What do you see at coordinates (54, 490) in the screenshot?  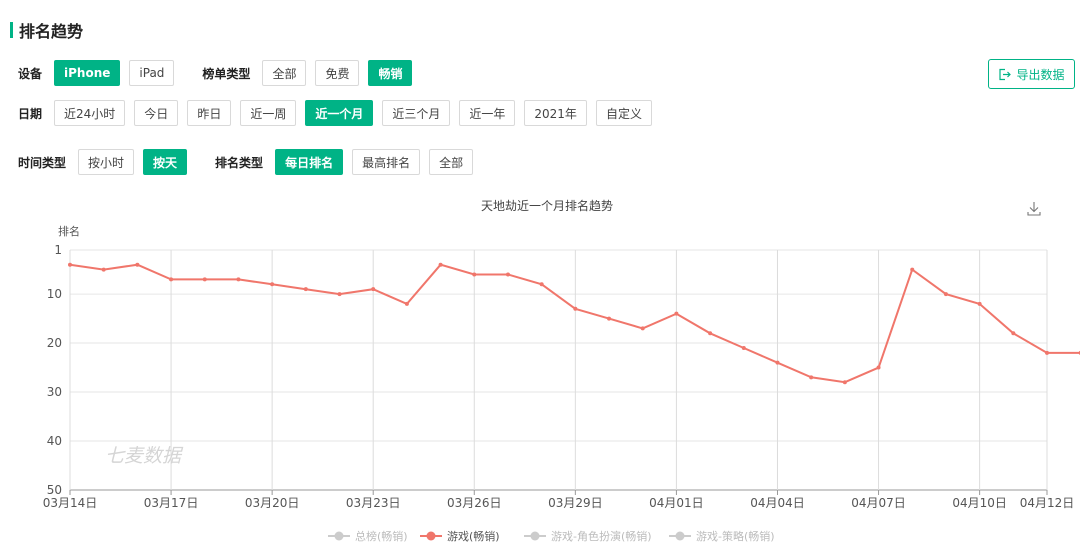 I see `y-tick-label: 50` at bounding box center [54, 490].